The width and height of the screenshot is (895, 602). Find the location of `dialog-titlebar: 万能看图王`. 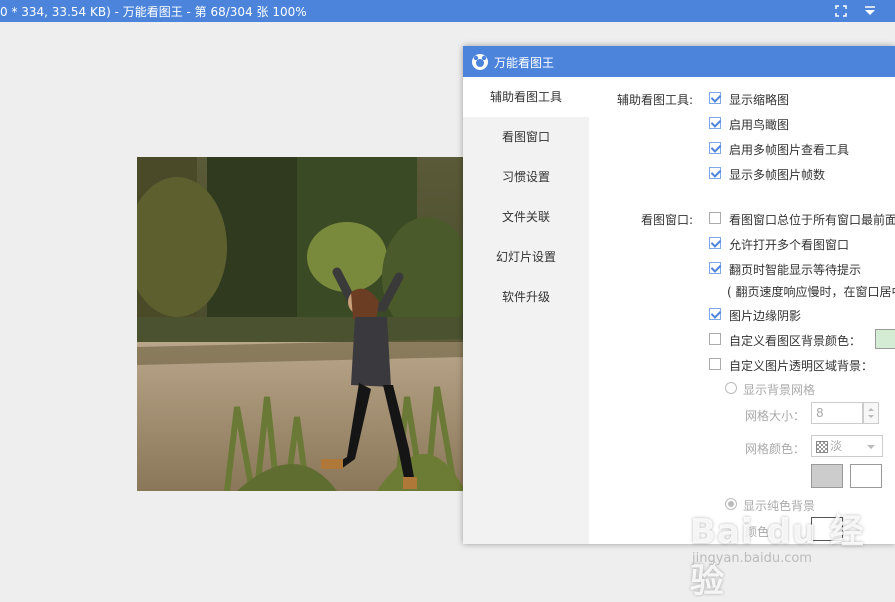

dialog-titlebar: 万能看图王 is located at coordinates (679, 61).